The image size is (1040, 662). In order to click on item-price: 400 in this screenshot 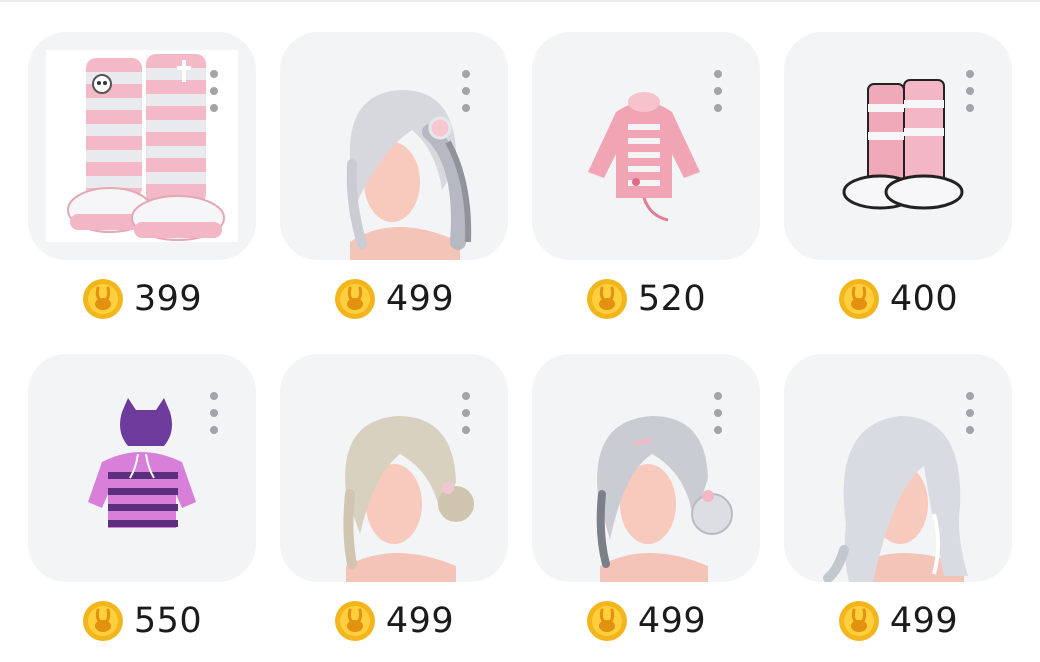, I will do `click(898, 299)`.